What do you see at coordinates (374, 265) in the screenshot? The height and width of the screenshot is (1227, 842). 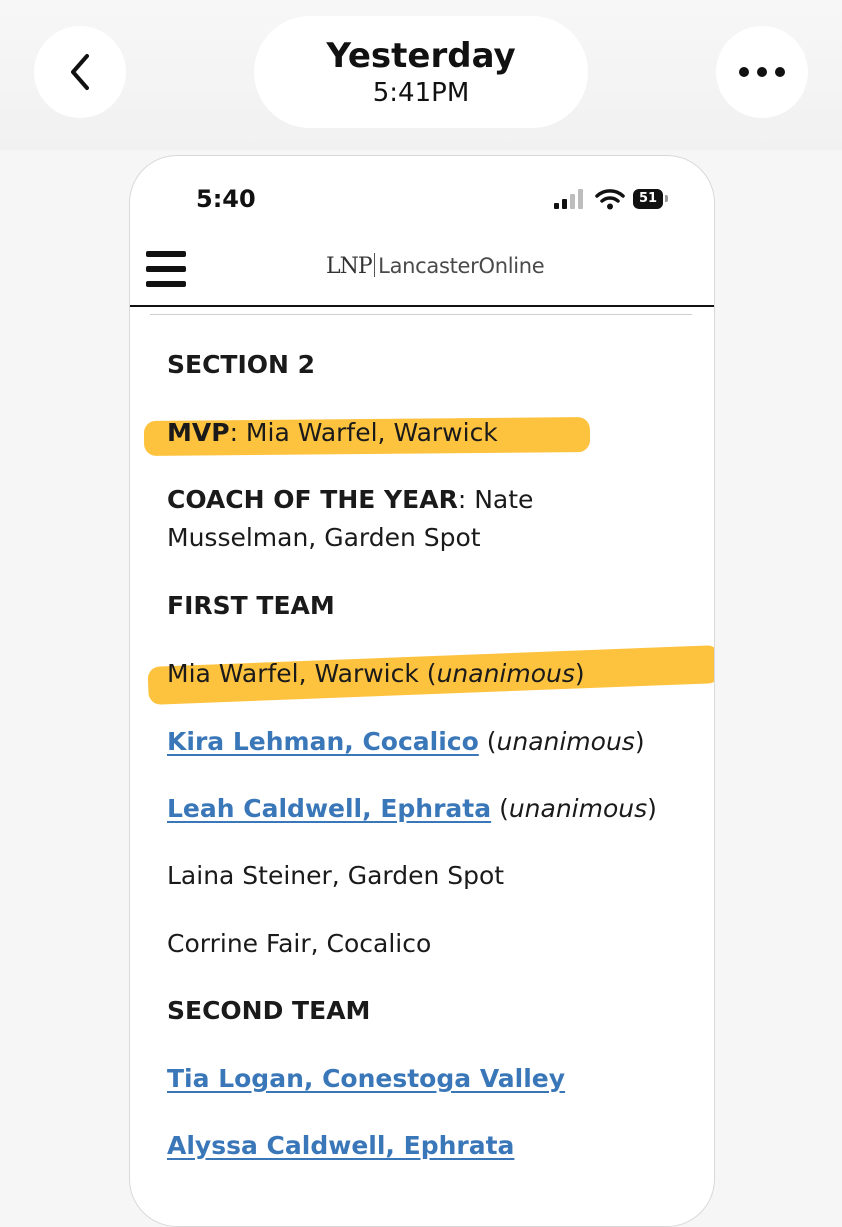 I see `logo-separator` at bounding box center [374, 265].